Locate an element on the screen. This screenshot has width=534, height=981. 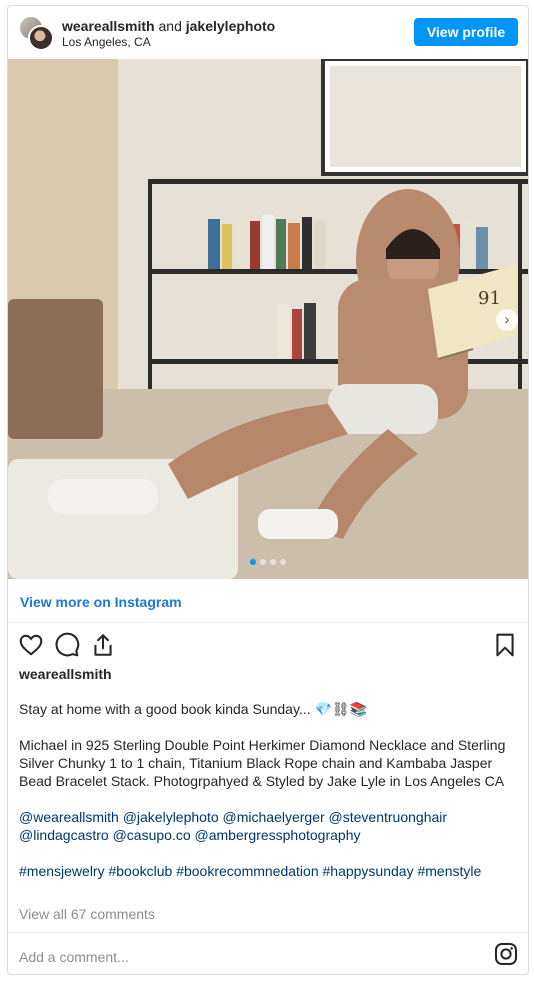
view-more-link: View more on Instagram is located at coordinates (101, 602).